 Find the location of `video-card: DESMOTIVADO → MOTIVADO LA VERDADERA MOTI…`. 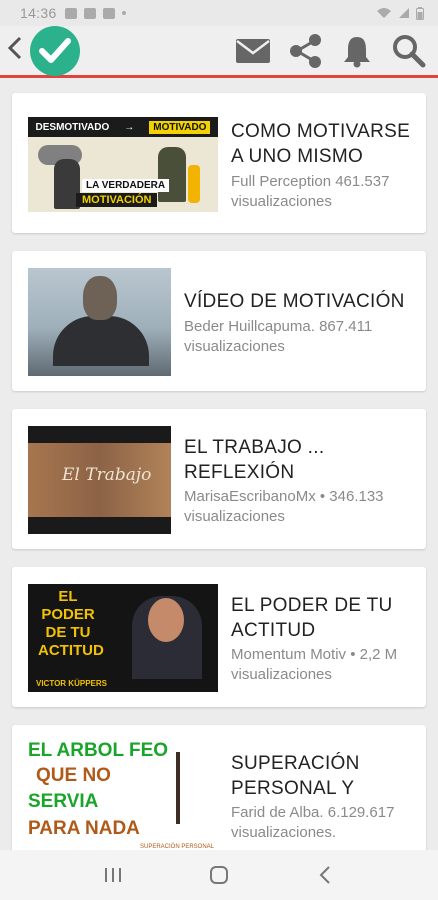

video-card: DESMOTIVADO → MOTIVADO LA VERDADERA MOTI… is located at coordinates (219, 163).